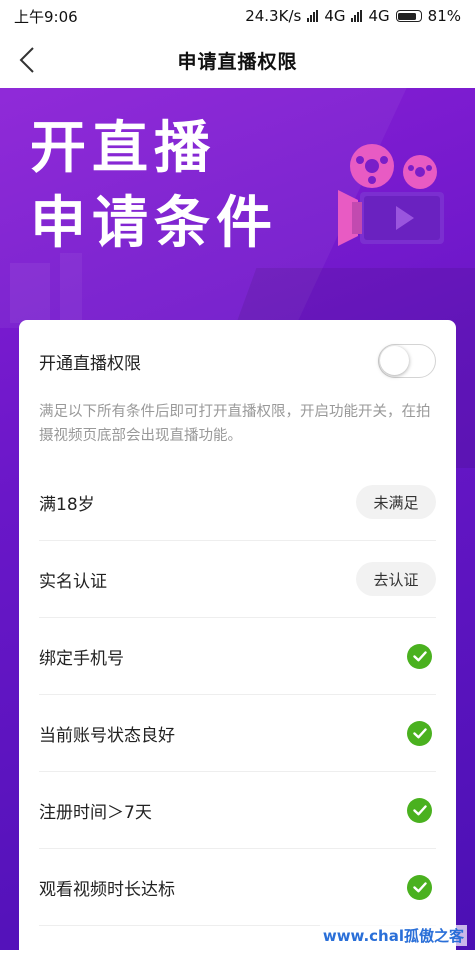  What do you see at coordinates (90, 363) in the screenshot?
I see `permission-label: 开通直播权限` at bounding box center [90, 363].